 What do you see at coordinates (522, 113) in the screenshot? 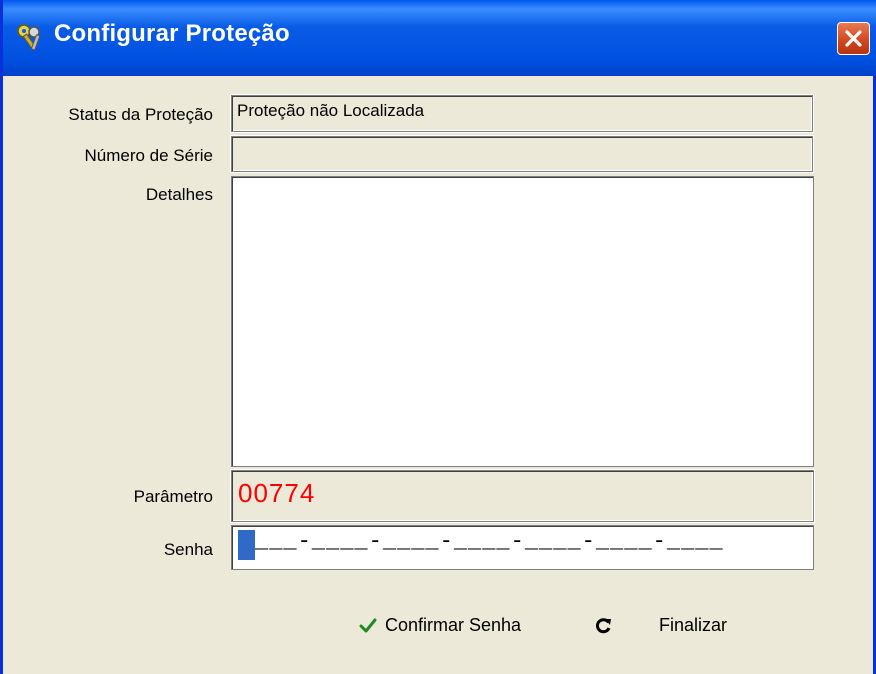
I see `status-field: Proteção não Localizada` at bounding box center [522, 113].